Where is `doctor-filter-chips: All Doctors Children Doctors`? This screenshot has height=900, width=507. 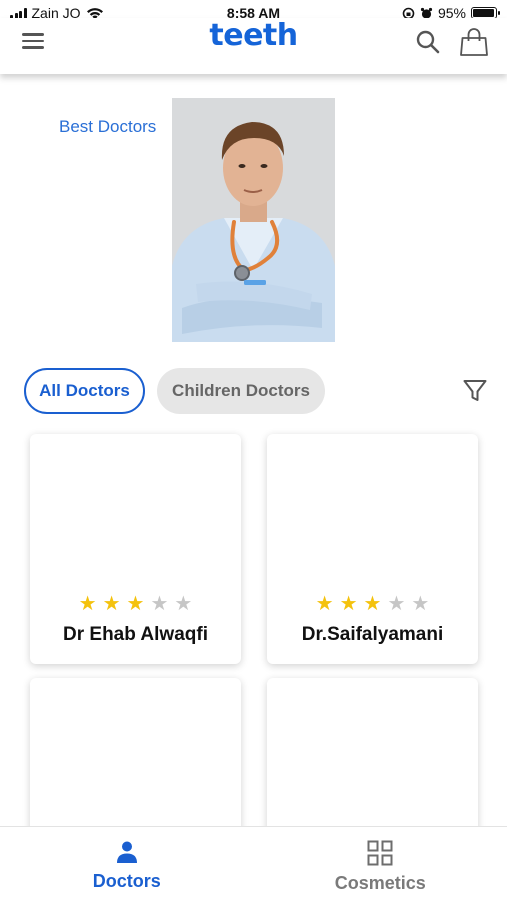 doctor-filter-chips: All Doctors Children Doctors is located at coordinates (256, 391).